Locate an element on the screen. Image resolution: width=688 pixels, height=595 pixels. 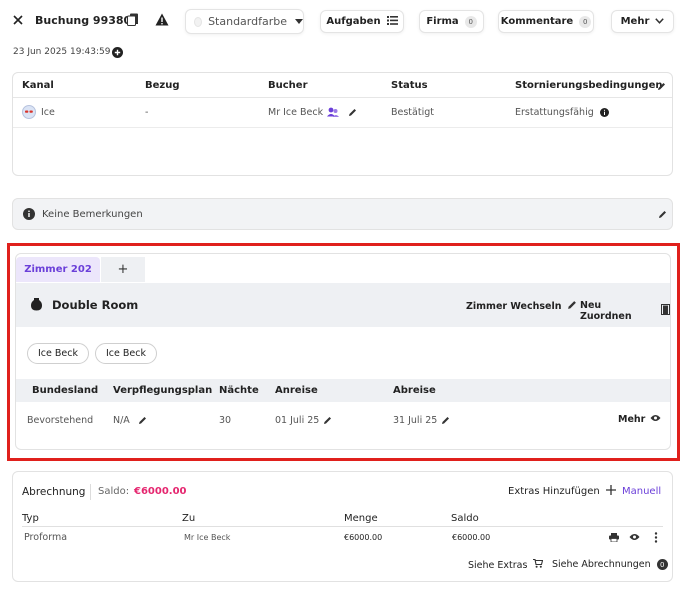
col-header-booker: Bucher is located at coordinates (288, 85).